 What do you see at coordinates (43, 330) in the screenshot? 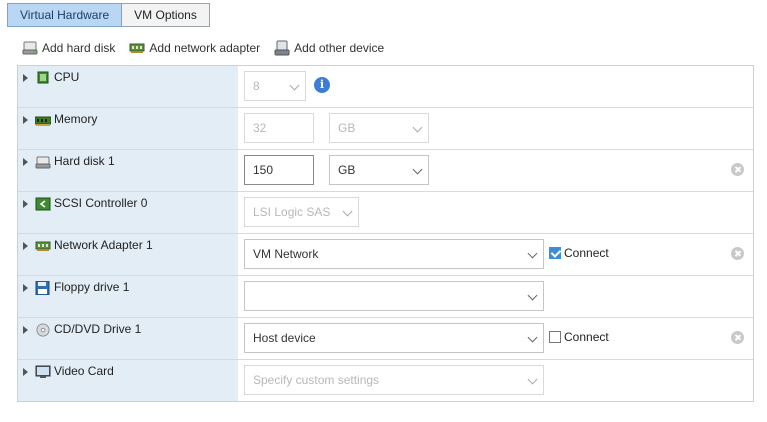
I see `cd-dvd-icon` at bounding box center [43, 330].